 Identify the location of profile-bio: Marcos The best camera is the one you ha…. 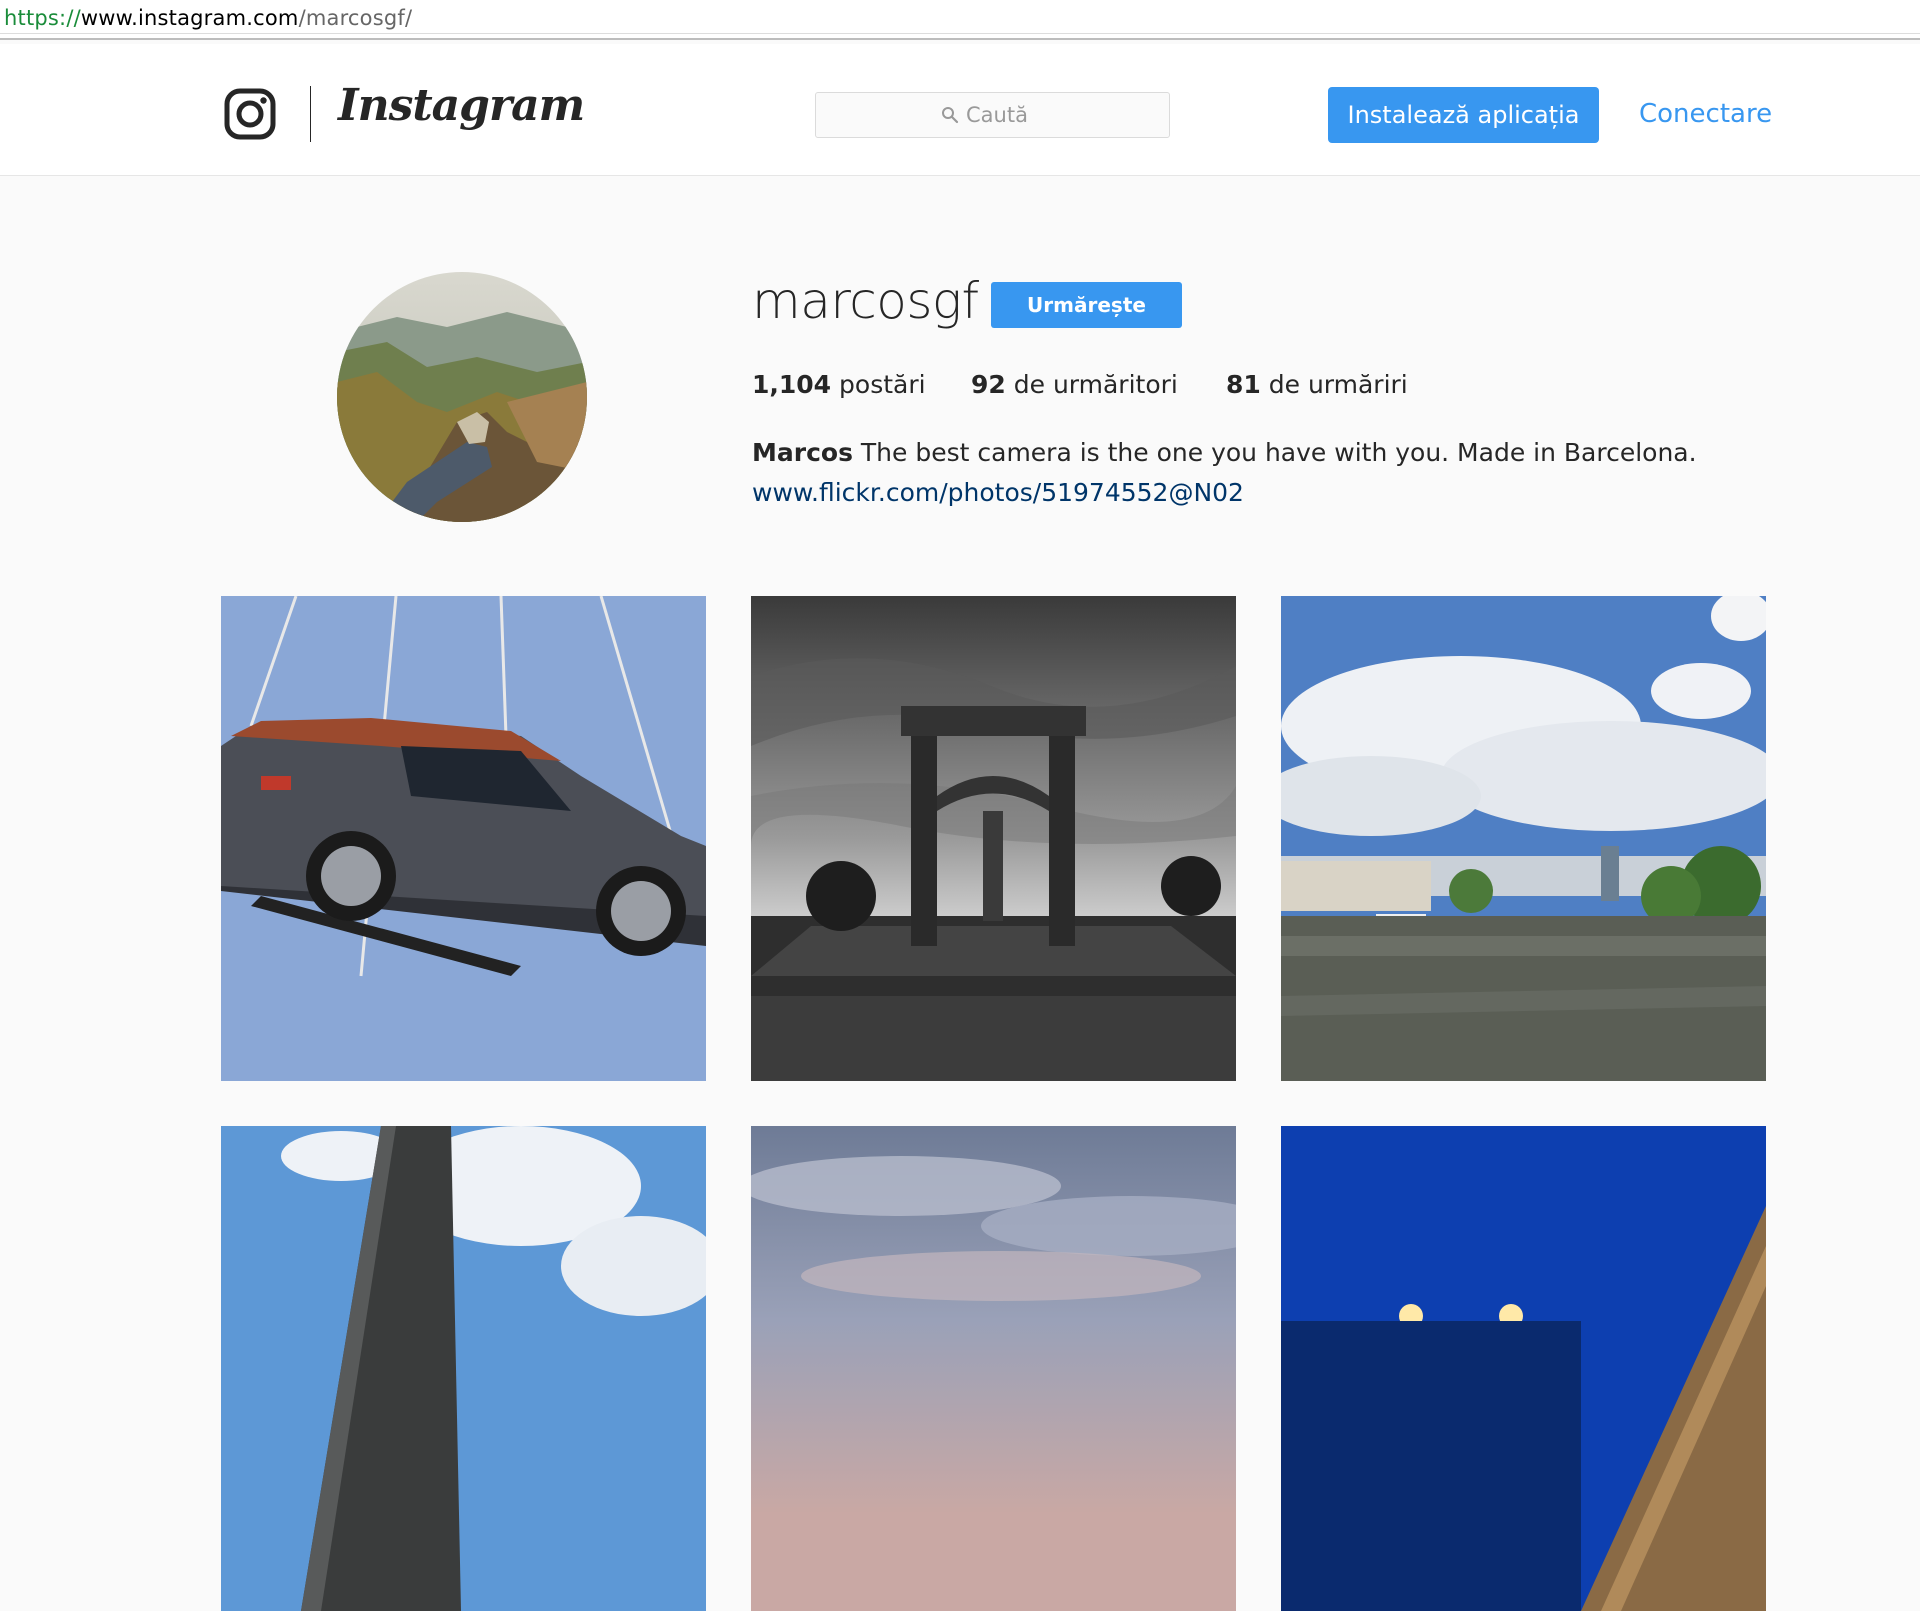
(1224, 452).